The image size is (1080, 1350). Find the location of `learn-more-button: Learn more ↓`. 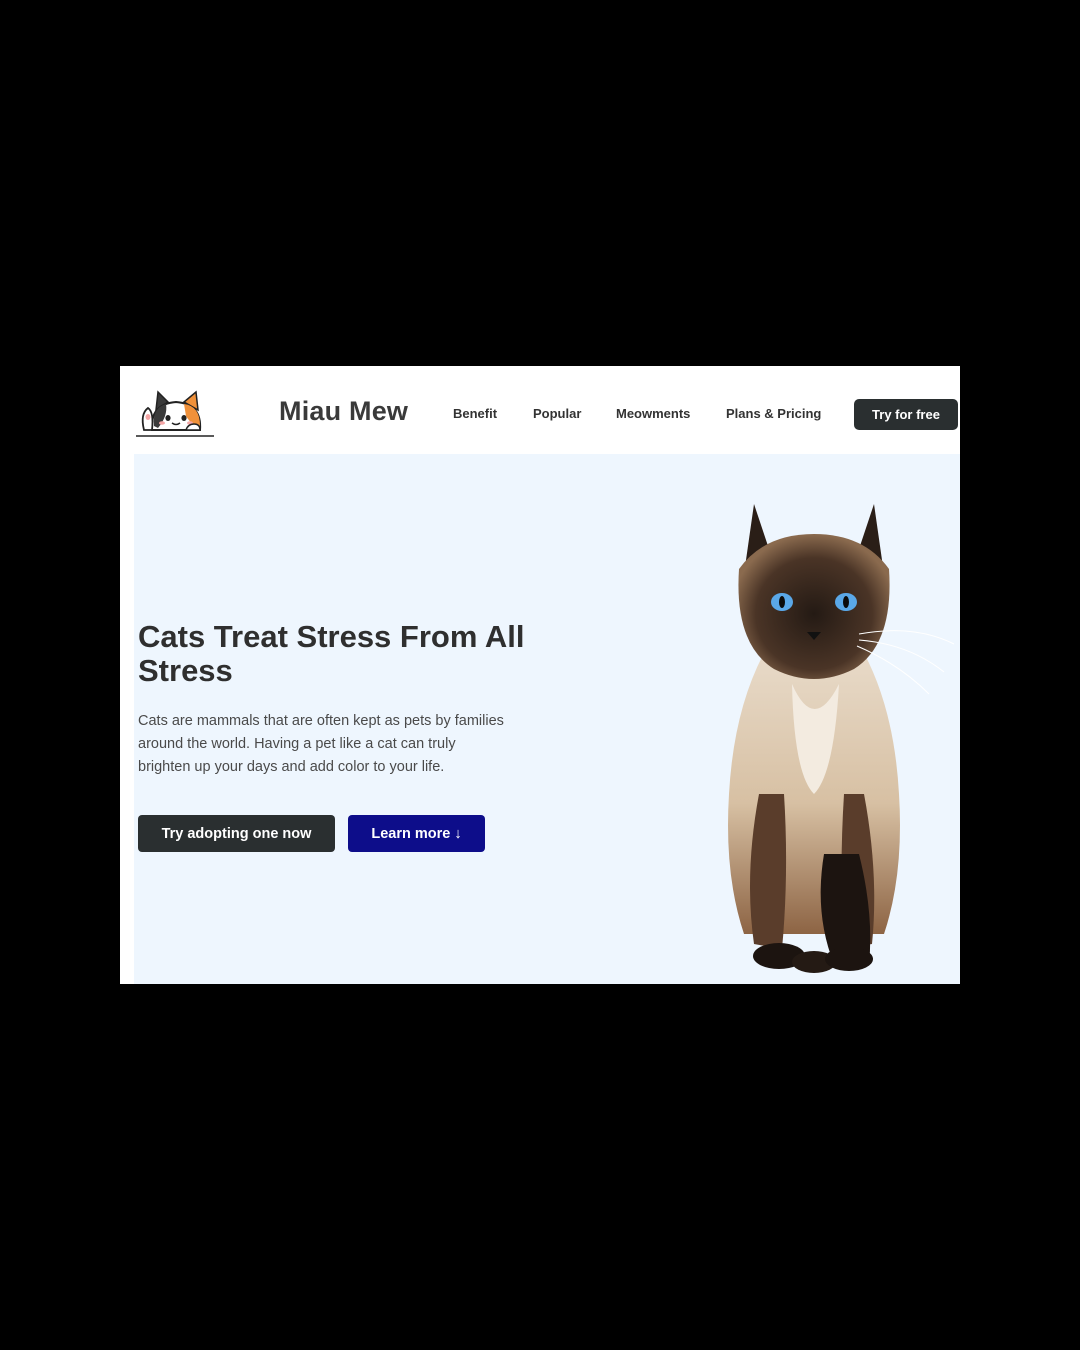

learn-more-button: Learn more ↓ is located at coordinates (416, 833).